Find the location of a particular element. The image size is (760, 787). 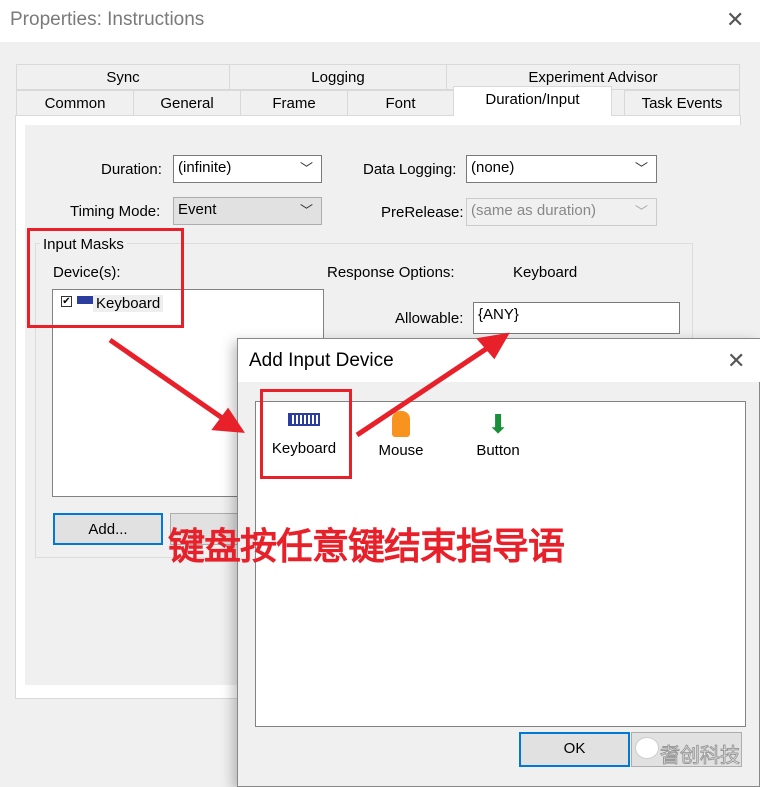

annotation-text: 键盘按任意键结束指导语 is located at coordinates (366, 546).